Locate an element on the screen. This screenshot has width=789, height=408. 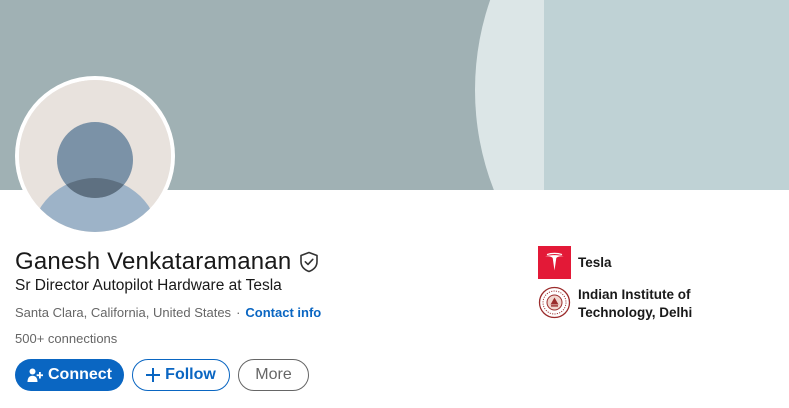
org-name-tesla: Tesla is located at coordinates (595, 262).